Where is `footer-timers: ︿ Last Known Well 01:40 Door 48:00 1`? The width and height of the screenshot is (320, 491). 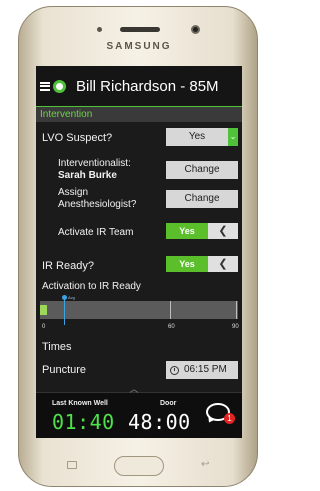 footer-timers: ︿ Last Known Well 01:40 Door 48:00 1 is located at coordinates (139, 411).